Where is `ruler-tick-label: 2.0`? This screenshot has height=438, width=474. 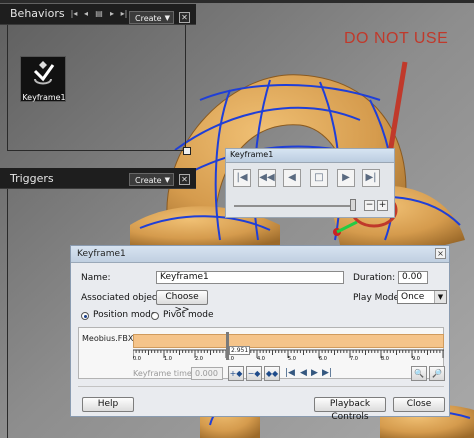
ruler-tick-label: 2.0 is located at coordinates (199, 359).